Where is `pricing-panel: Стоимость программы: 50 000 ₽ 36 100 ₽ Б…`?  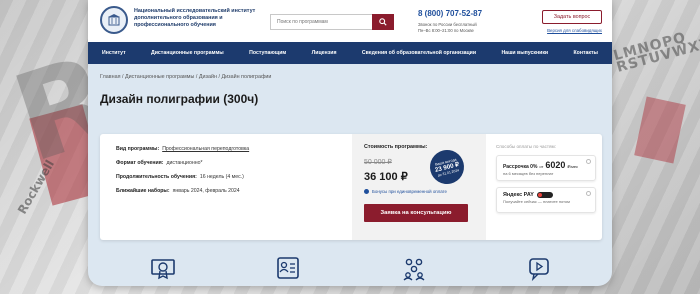
pricing-panel: Стоимость программы: 50 000 ₽ 36 100 ₽ Б… is located at coordinates (419, 187).